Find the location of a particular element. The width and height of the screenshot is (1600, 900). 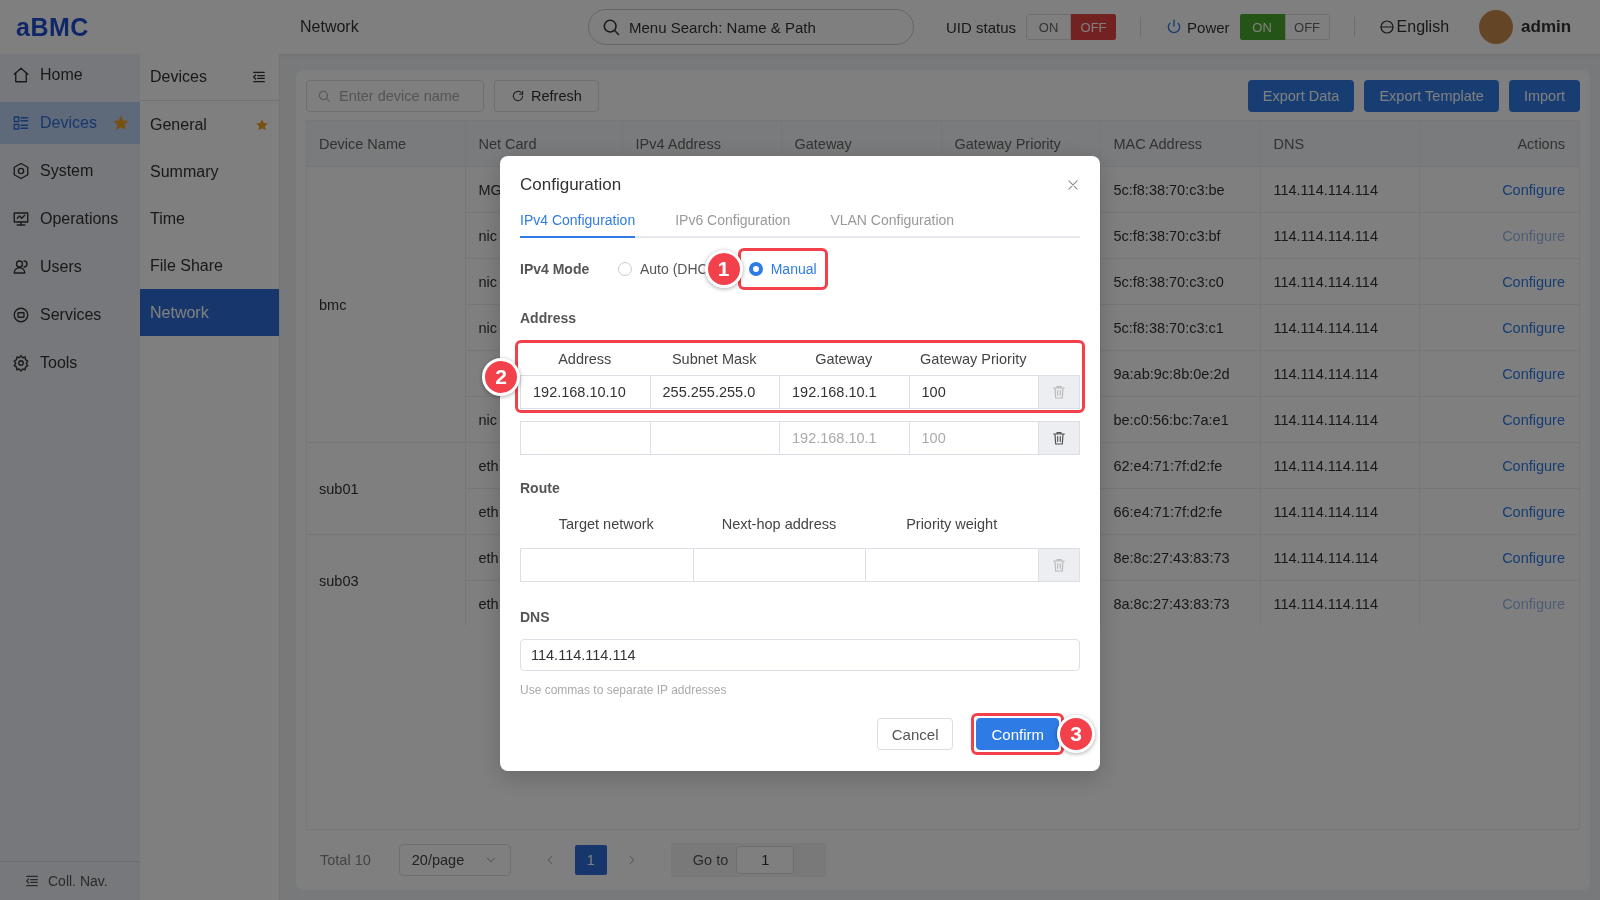

refresh-button: Refresh is located at coordinates (546, 96).